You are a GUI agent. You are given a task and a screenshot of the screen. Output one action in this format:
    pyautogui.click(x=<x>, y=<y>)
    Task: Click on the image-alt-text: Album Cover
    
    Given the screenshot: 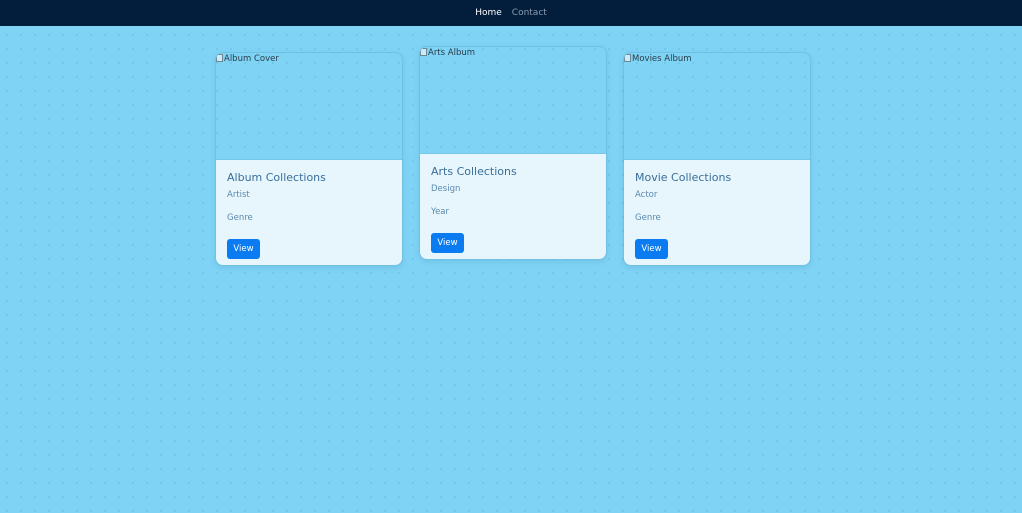 What is the action you would take?
    pyautogui.click(x=247, y=59)
    